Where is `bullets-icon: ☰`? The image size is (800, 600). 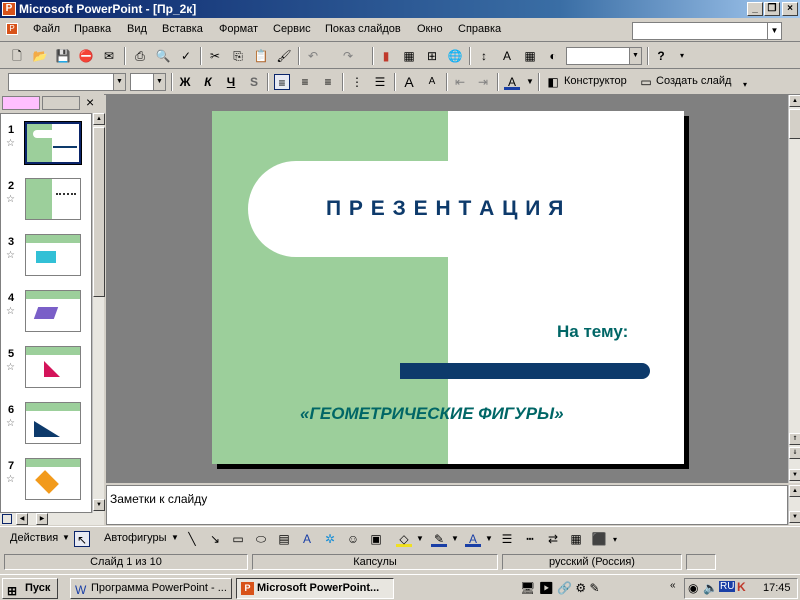
bullets-icon: ☰ is located at coordinates (380, 82).